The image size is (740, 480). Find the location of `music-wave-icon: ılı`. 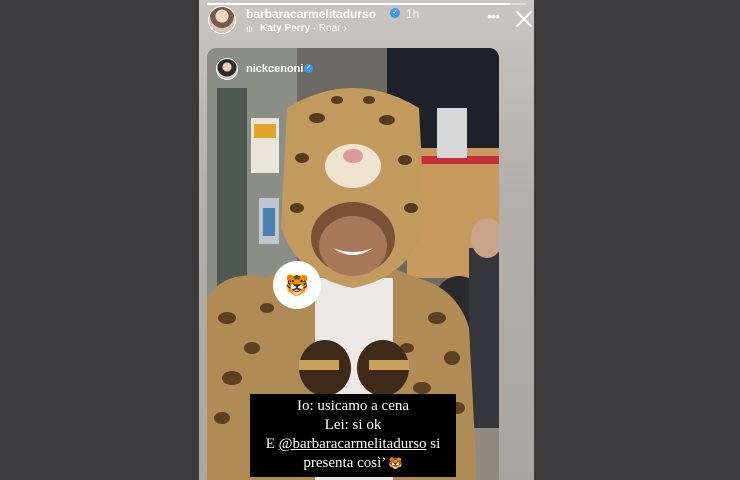

music-wave-icon: ılı is located at coordinates (250, 29).